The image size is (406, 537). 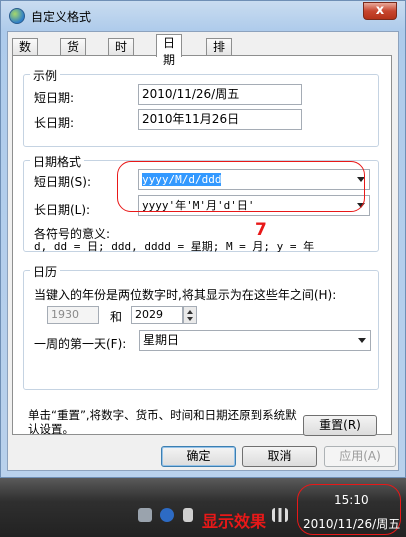 What do you see at coordinates (203, 507) in the screenshot?
I see `taskbar: 显示效果 15:10 2010/11/26/周五` at bounding box center [203, 507].